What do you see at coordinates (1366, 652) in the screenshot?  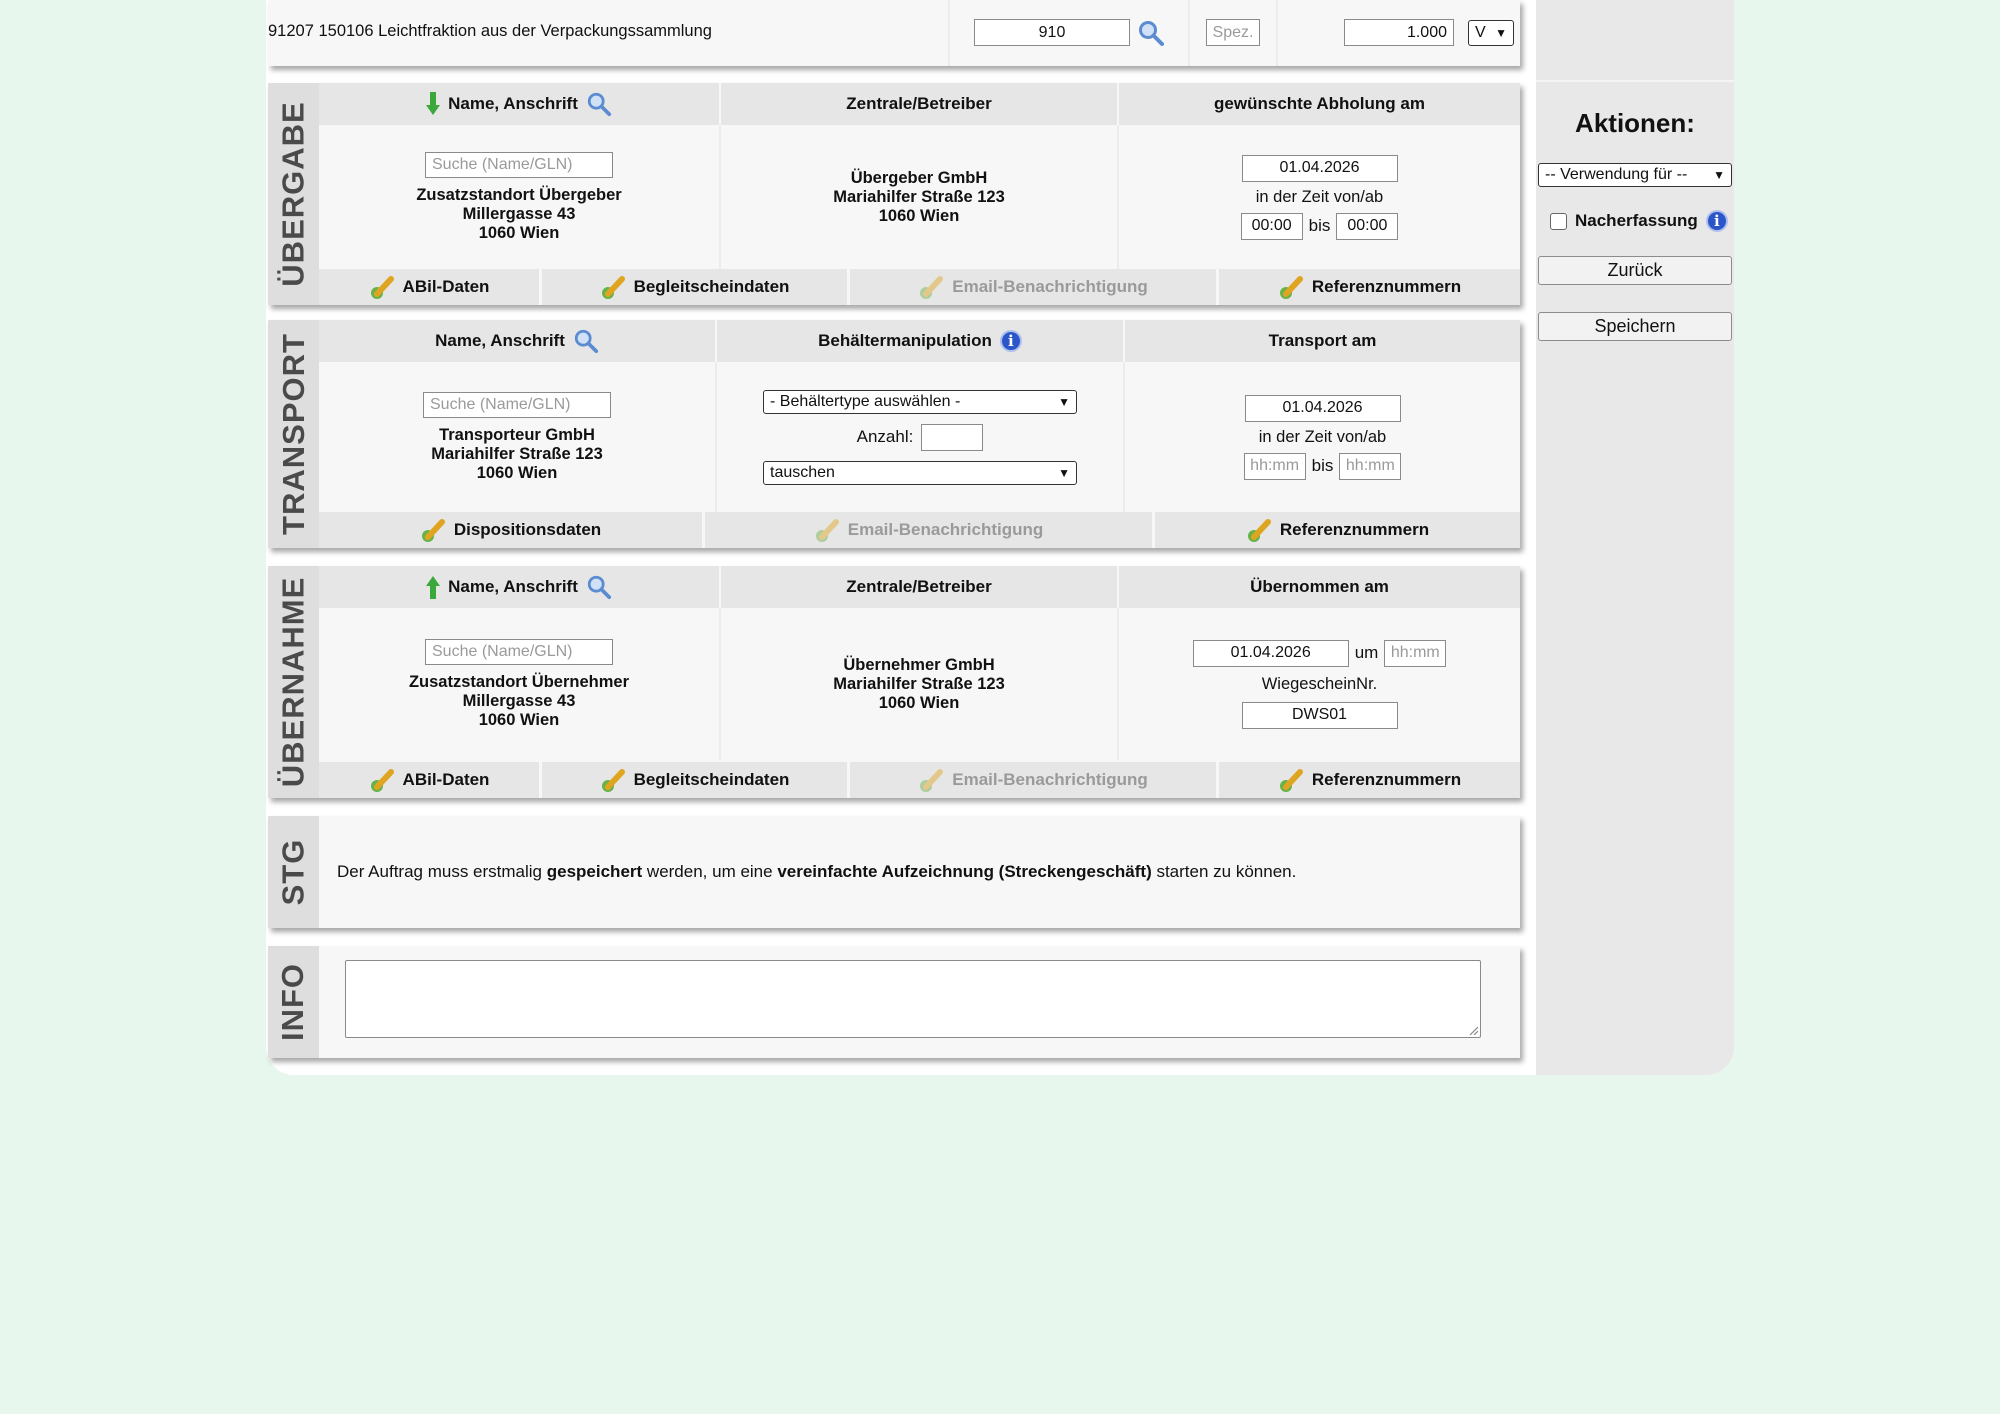 I see `um-label: um` at bounding box center [1366, 652].